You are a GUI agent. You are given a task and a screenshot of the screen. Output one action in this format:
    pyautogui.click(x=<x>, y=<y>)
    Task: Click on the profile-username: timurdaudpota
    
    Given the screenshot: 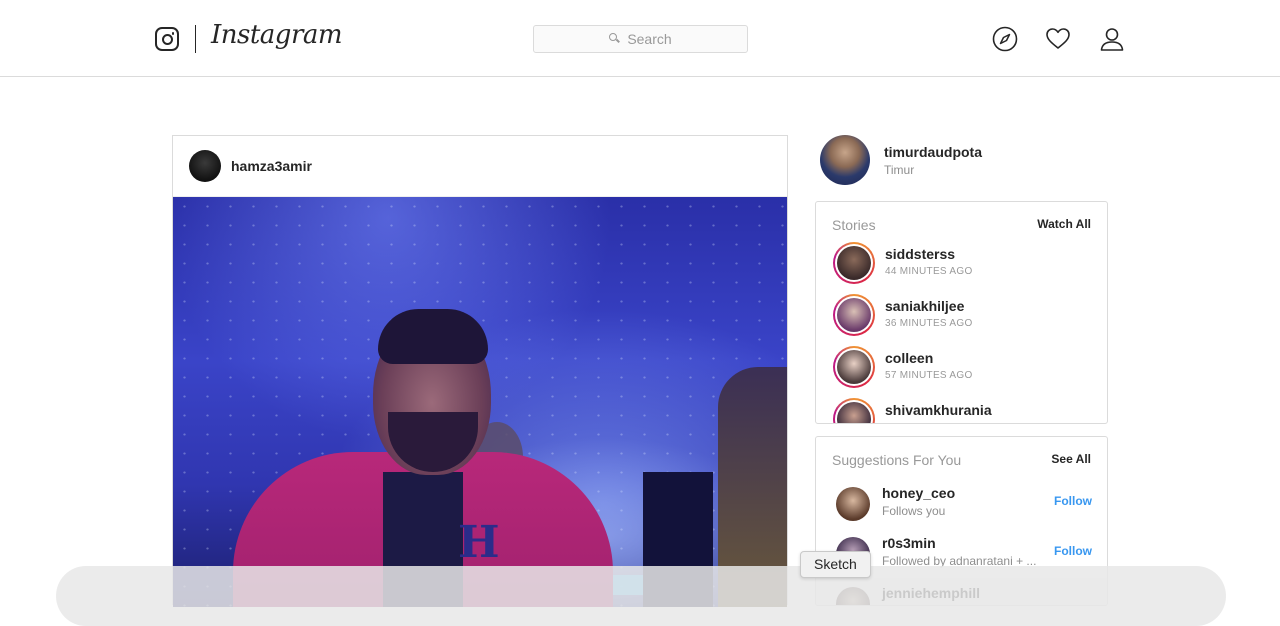 What is the action you would take?
    pyautogui.click(x=933, y=152)
    